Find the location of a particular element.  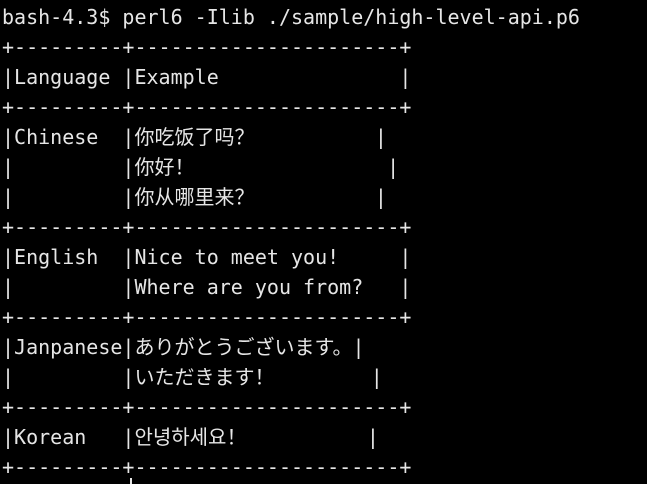

table-row: |English |Nice to meet you! | is located at coordinates (207, 257).